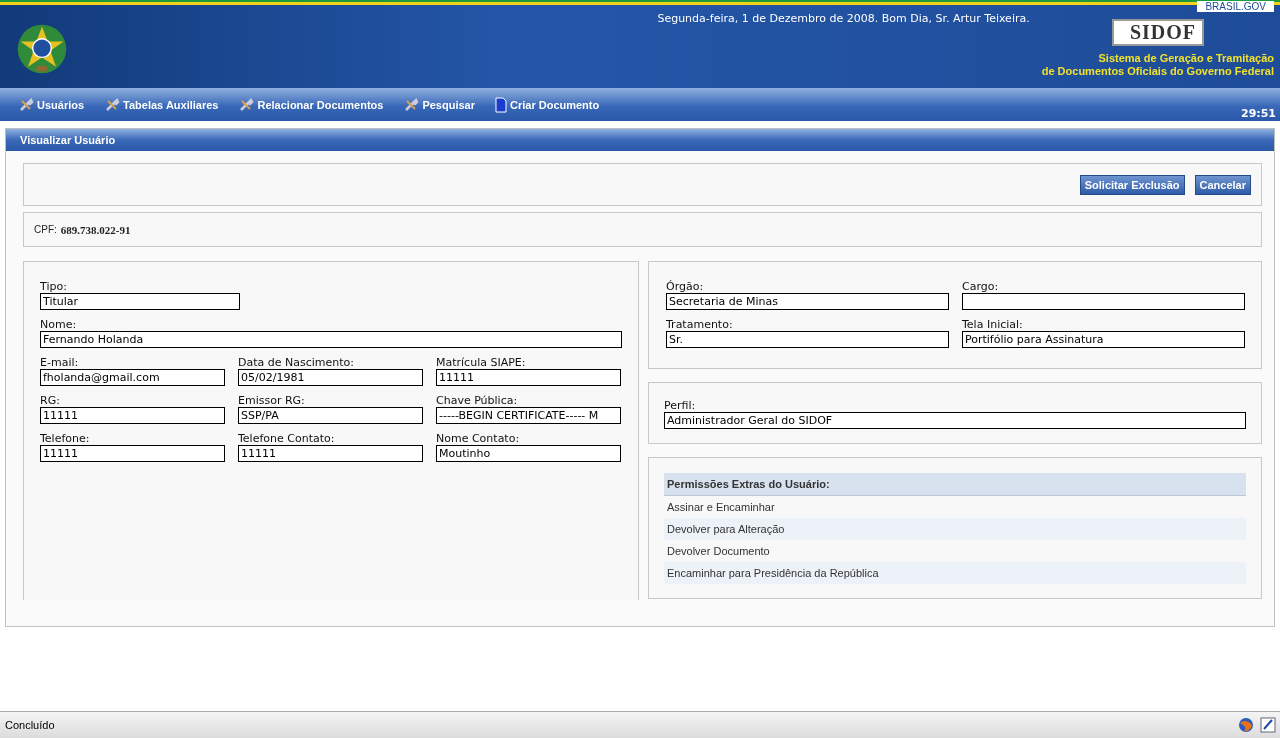  What do you see at coordinates (132, 377) in the screenshot?
I see `text-field: fholanda@gmail.com` at bounding box center [132, 377].